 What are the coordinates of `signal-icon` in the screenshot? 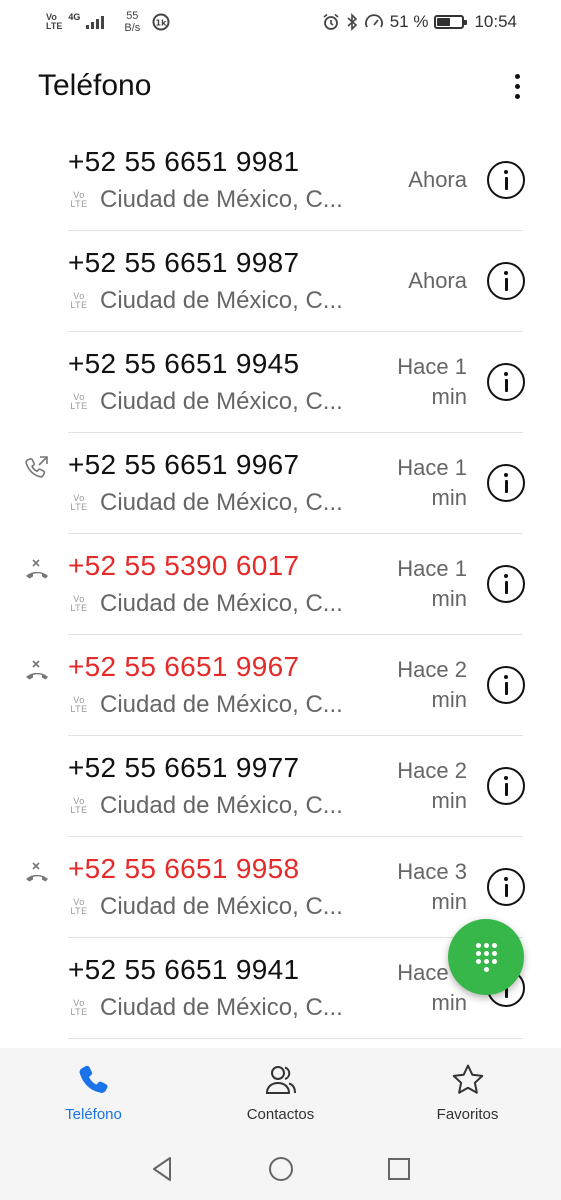 It's located at (95, 22).